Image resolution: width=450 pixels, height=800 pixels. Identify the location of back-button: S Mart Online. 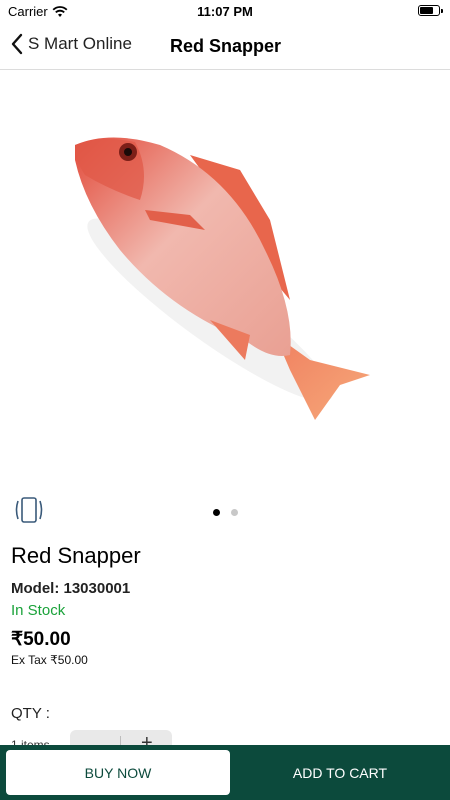
(71, 44).